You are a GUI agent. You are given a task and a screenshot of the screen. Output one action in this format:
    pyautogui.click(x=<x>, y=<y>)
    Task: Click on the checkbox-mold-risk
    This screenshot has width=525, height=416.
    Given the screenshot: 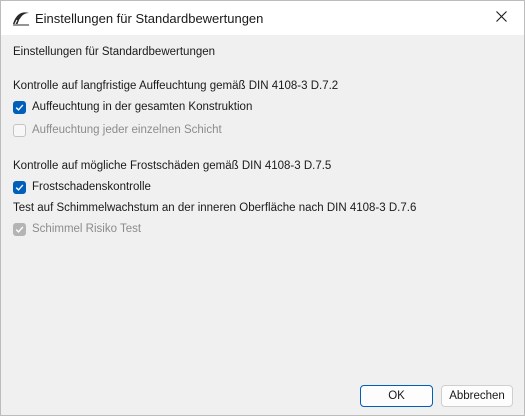 What is the action you would take?
    pyautogui.click(x=19, y=229)
    